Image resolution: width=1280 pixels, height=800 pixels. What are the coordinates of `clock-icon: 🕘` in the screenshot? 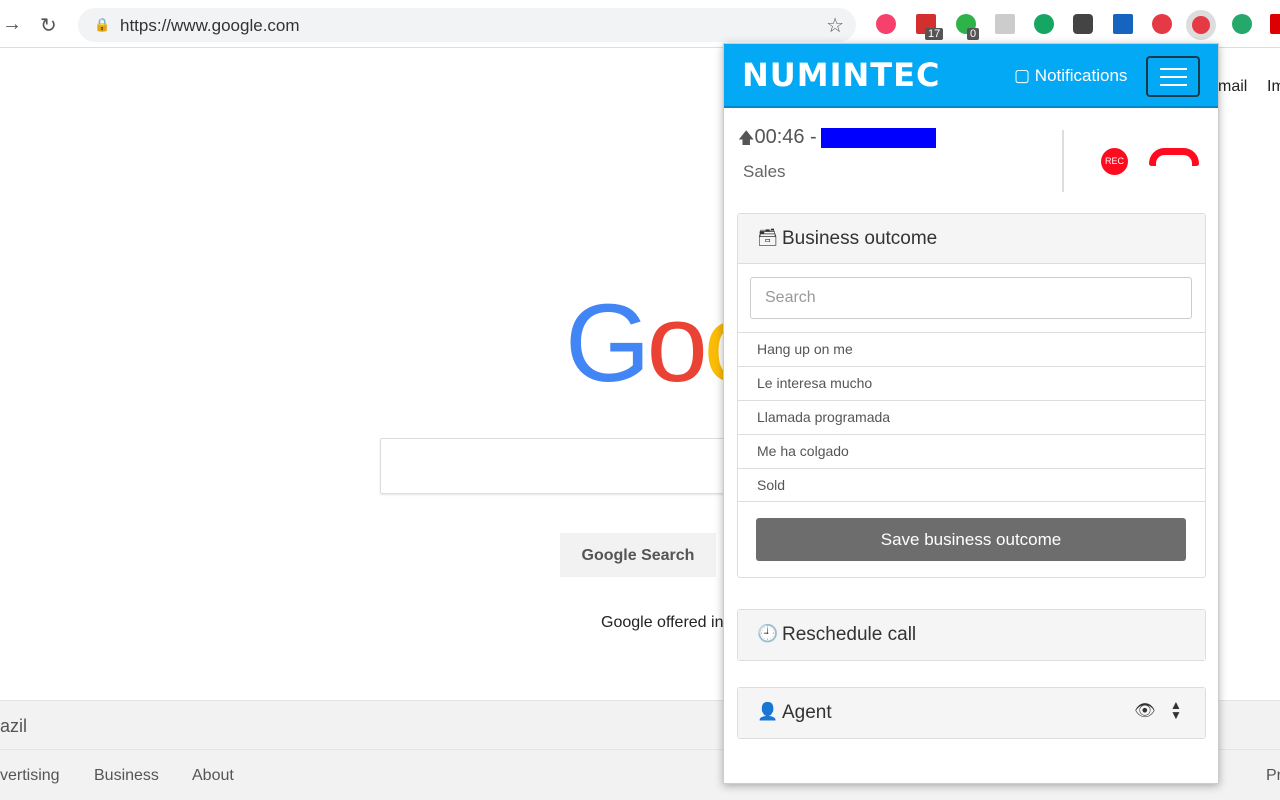 It's located at (768, 633).